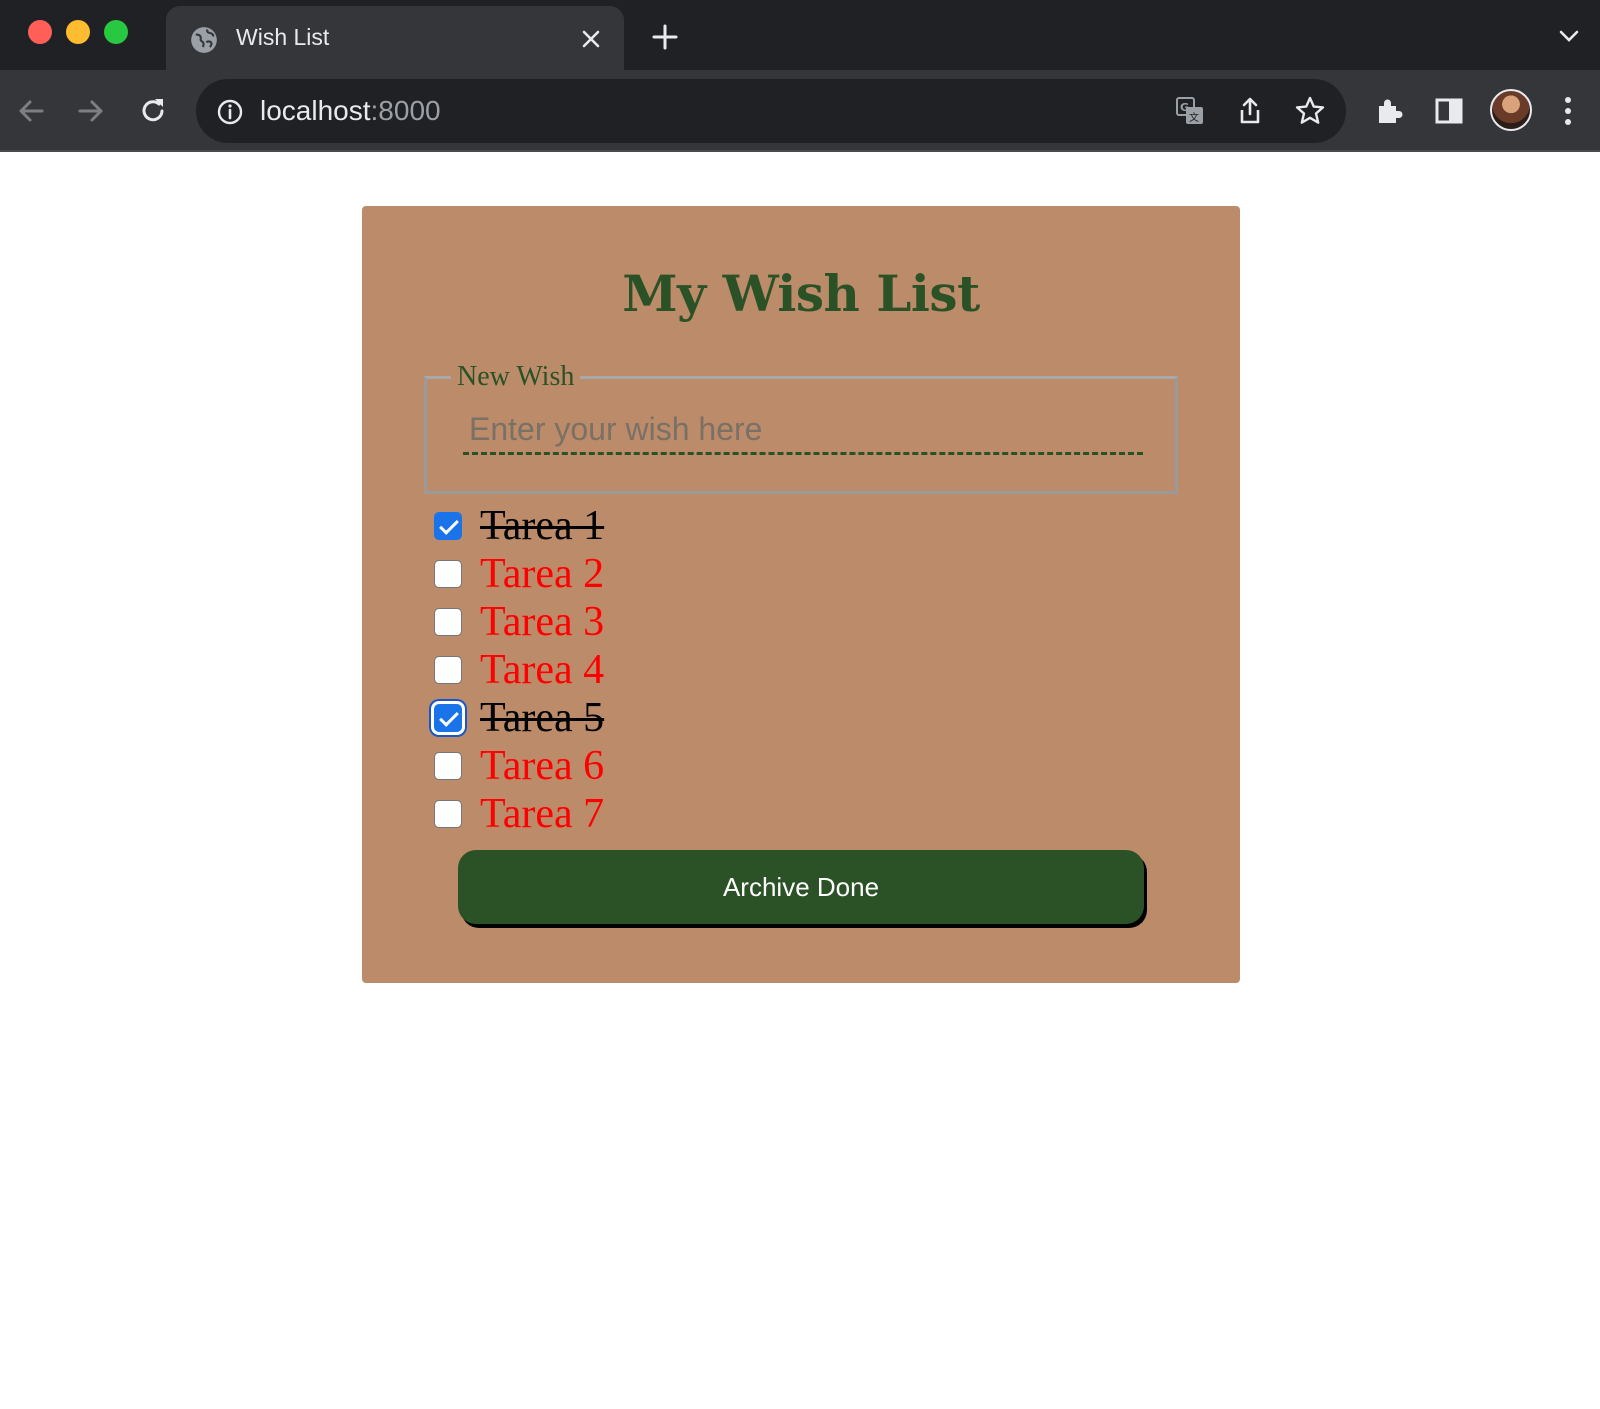 The width and height of the screenshot is (1600, 1409). I want to click on tab-title: Wish List, so click(283, 37).